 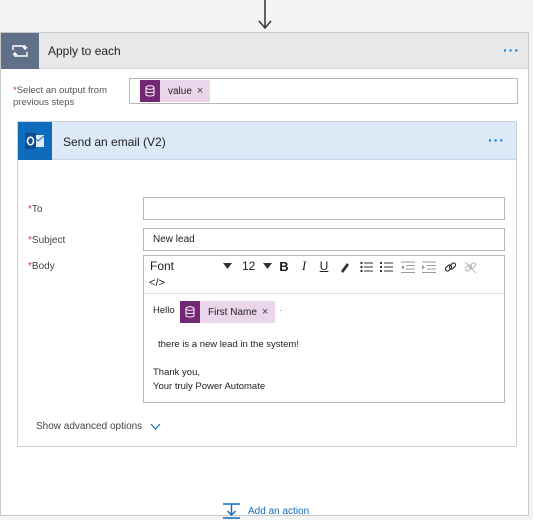 I want to click on outdent-icon, so click(x=408, y=267).